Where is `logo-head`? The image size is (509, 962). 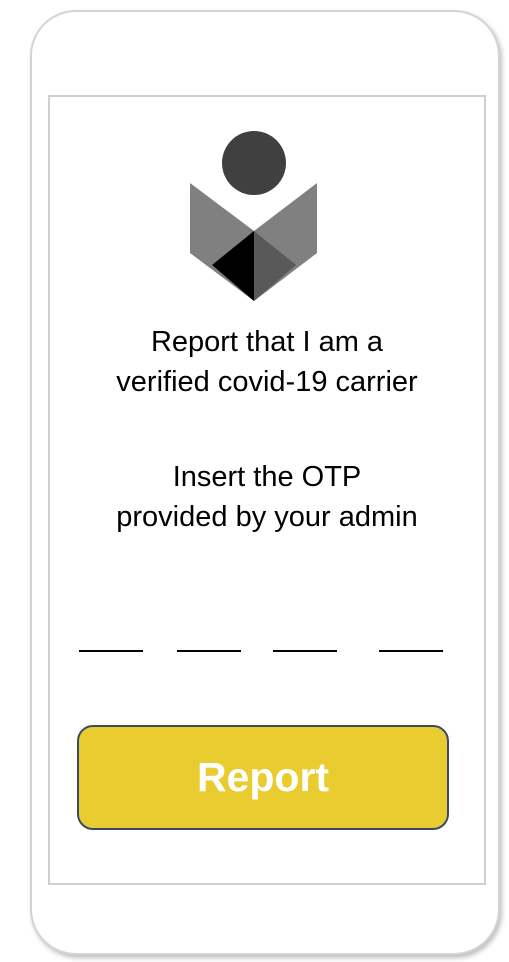
logo-head is located at coordinates (254, 163).